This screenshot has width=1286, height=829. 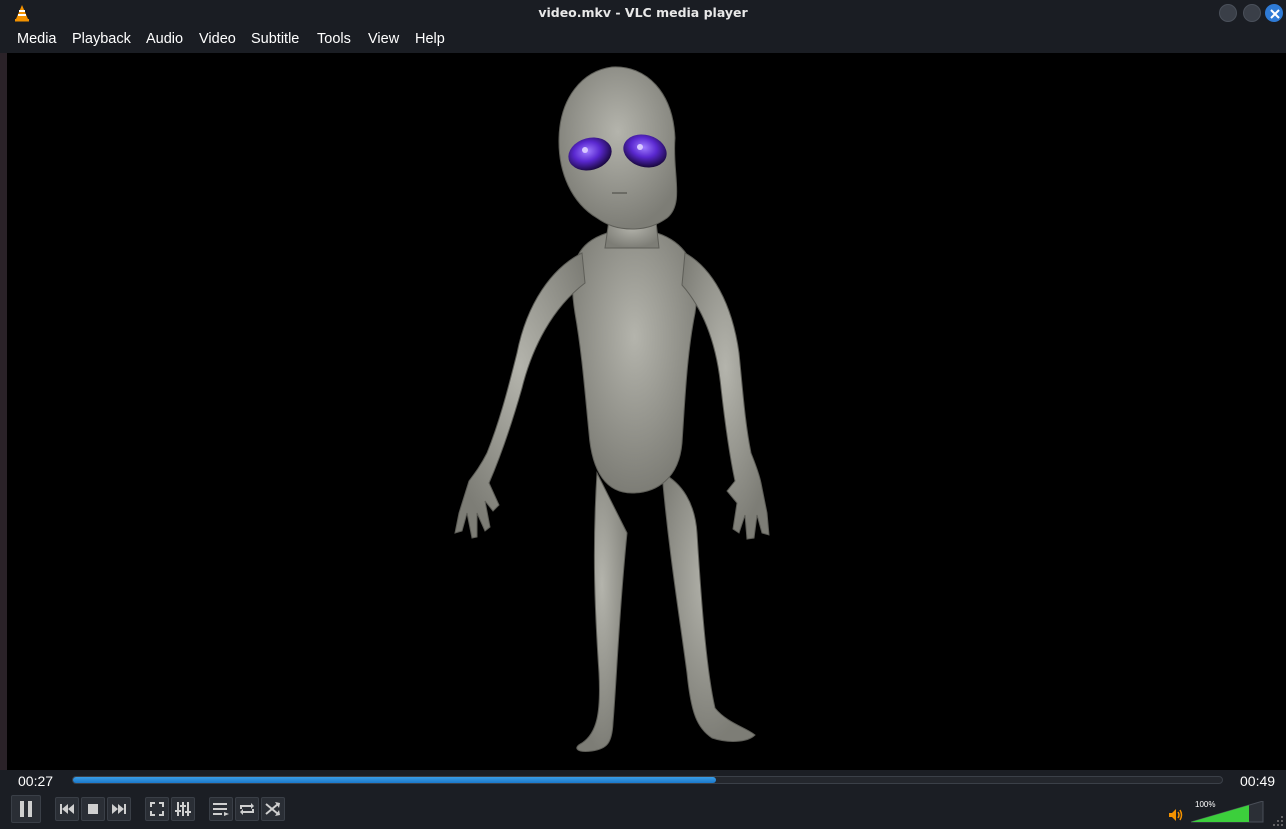 I want to click on menu-help: Help, so click(x=430, y=39).